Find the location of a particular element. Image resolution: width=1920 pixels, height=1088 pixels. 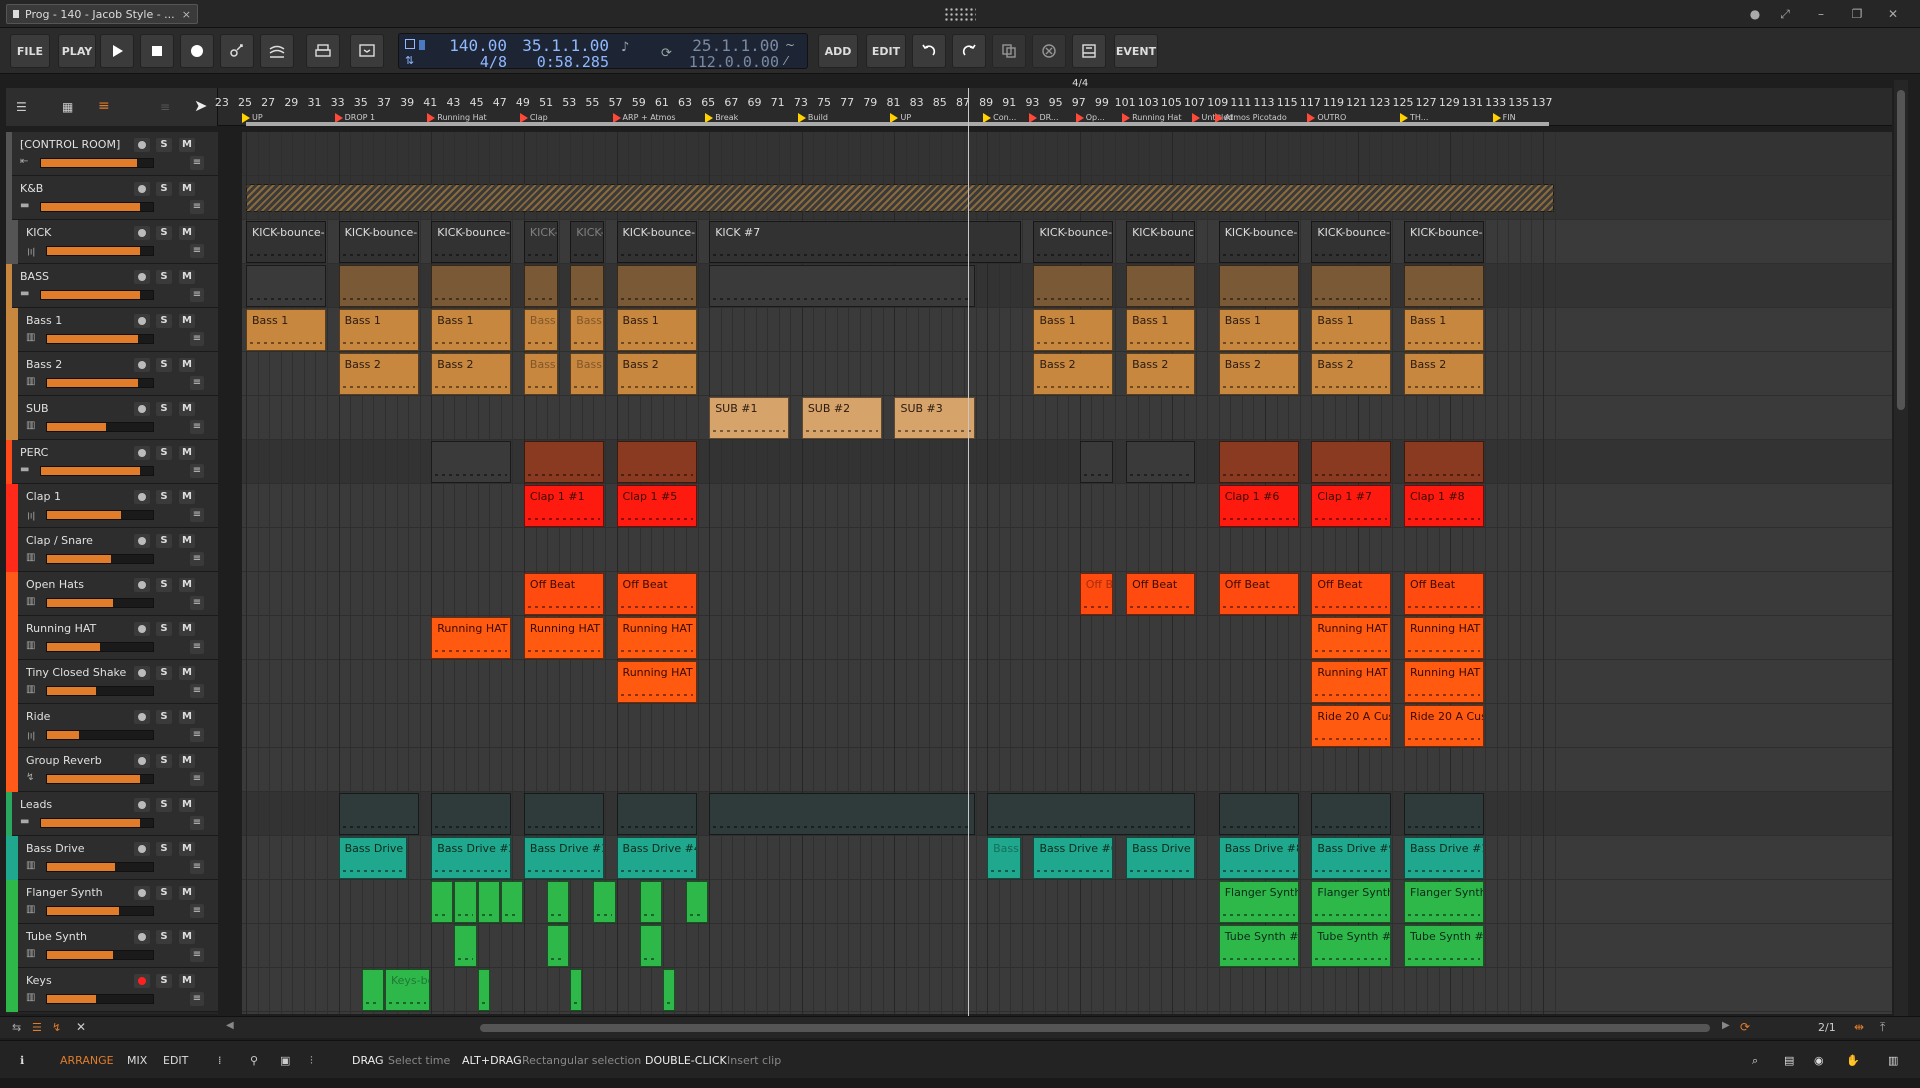

play-button is located at coordinates (117, 51).